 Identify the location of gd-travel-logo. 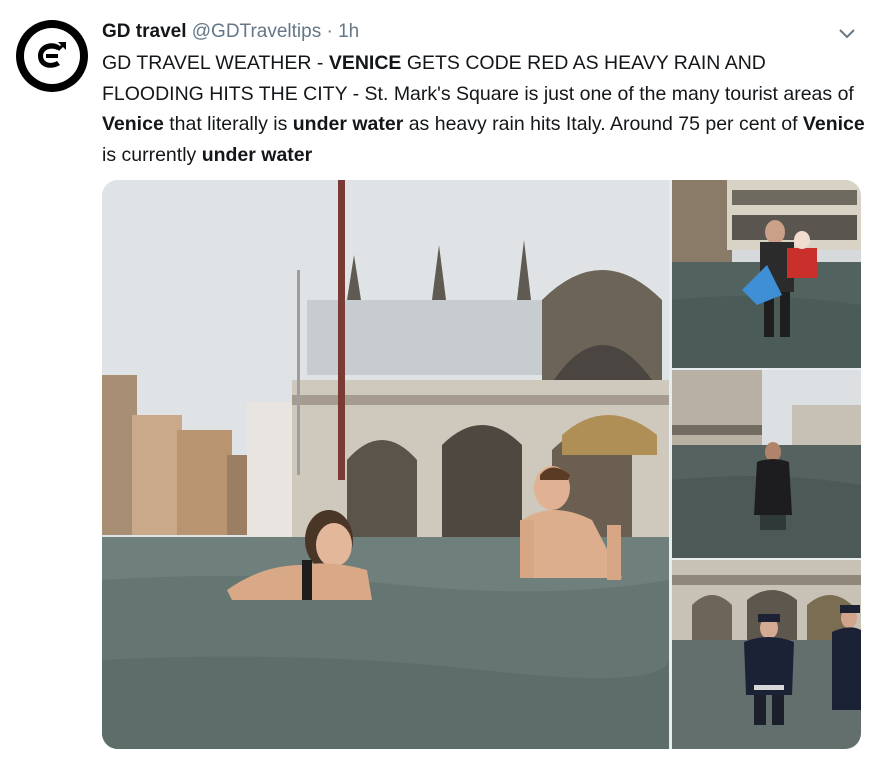
(52, 55).